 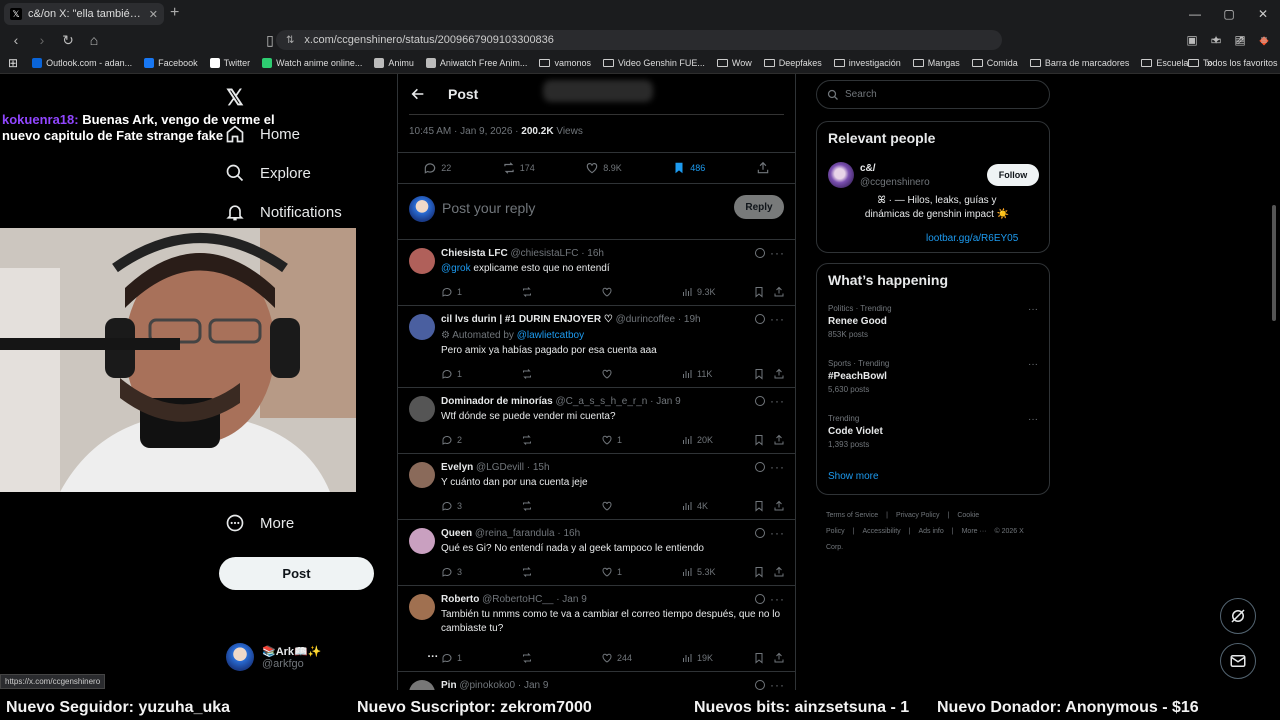 I want to click on sidebar-toggle-icon: ▤, so click(x=1240, y=40).